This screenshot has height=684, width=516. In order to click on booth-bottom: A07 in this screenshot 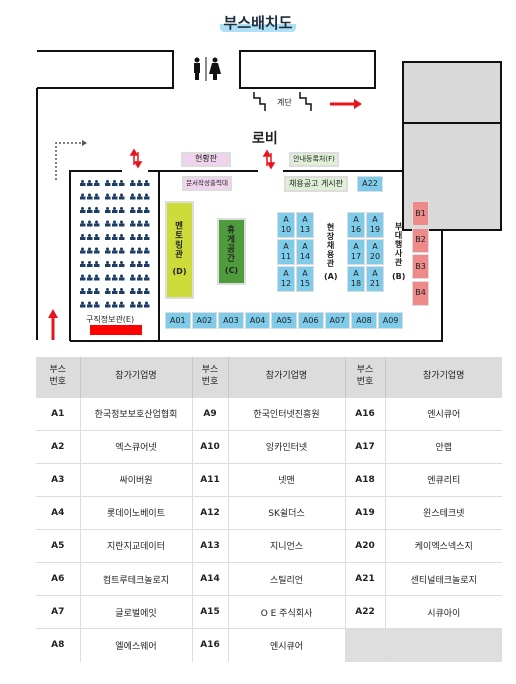, I will do `click(337, 320)`.